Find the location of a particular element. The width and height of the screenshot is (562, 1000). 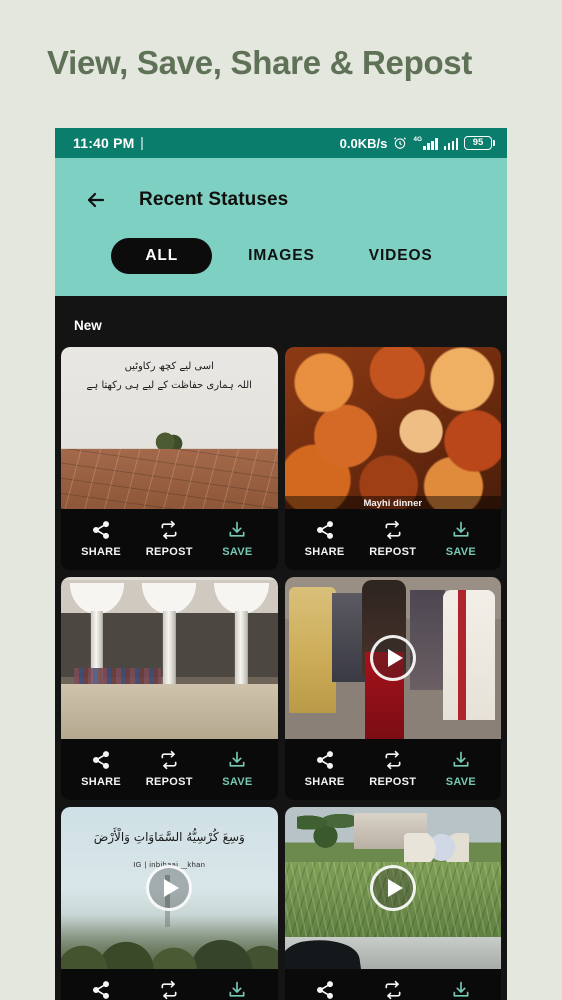

status-time: 11:40 PM is located at coordinates (104, 143).